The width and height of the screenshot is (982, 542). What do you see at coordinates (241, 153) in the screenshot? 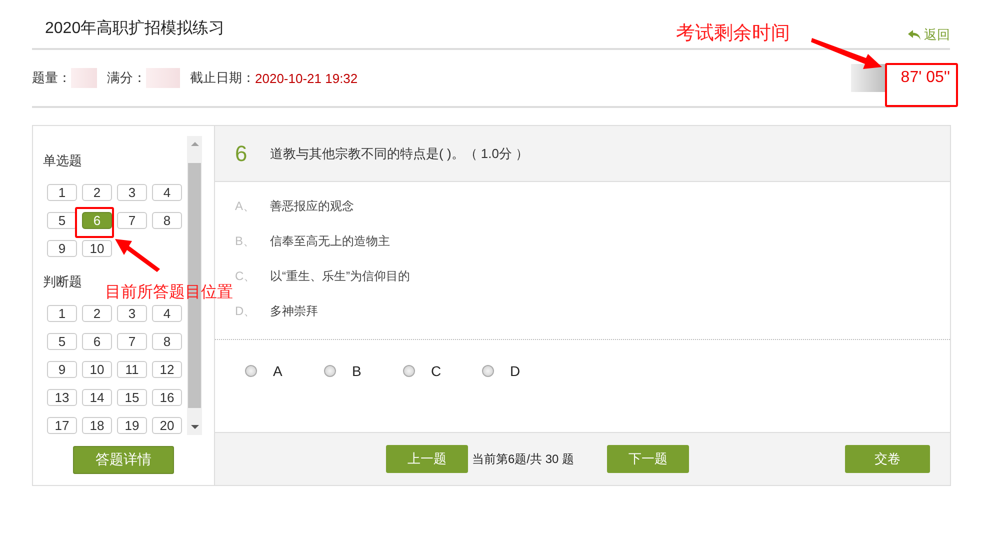
I see `question-number: 6` at bounding box center [241, 153].